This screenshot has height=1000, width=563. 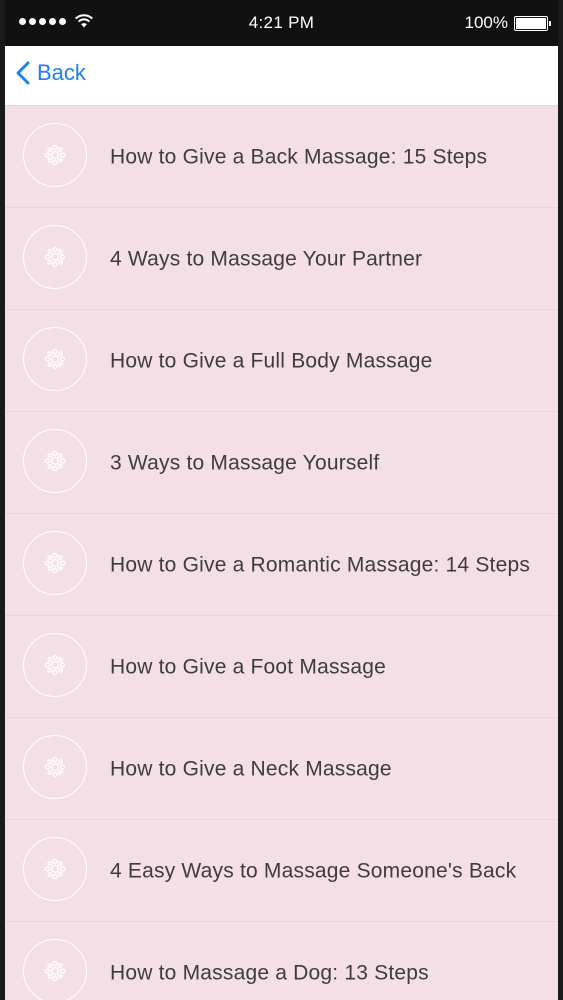 I want to click on list-item-title: 4 Ways to Massage Your Partner, so click(x=266, y=258).